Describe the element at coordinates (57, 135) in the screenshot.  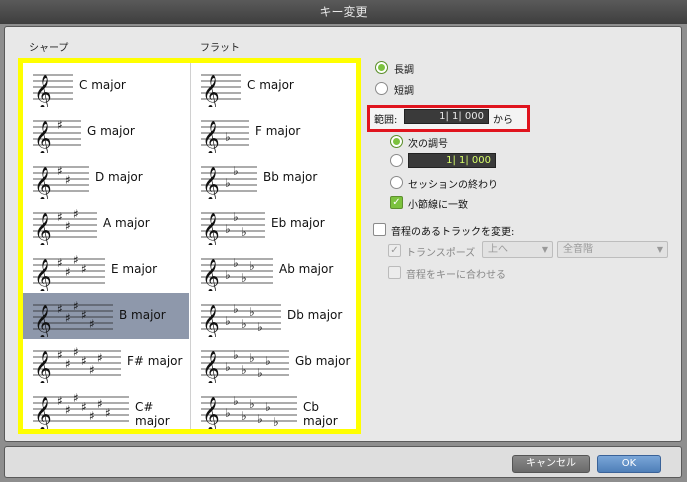
I see `staff-icon: 𝄞 ♯` at that location.